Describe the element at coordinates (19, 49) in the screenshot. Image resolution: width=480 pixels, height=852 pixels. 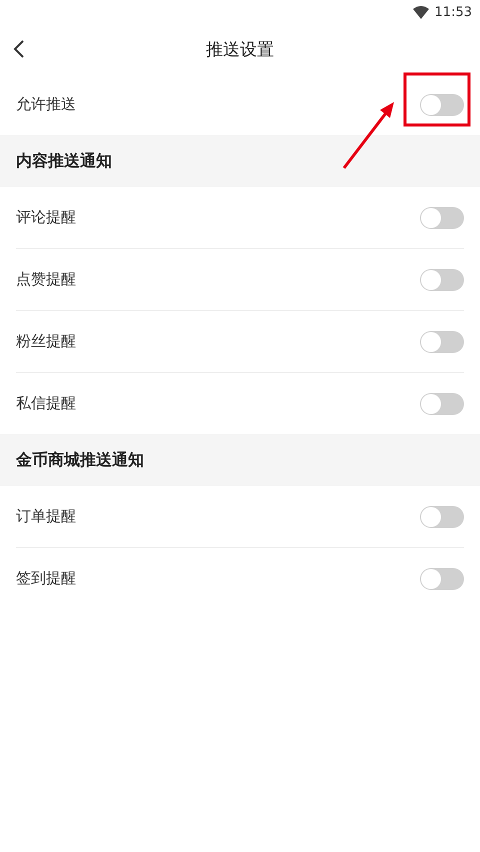
I see `back-button` at that location.